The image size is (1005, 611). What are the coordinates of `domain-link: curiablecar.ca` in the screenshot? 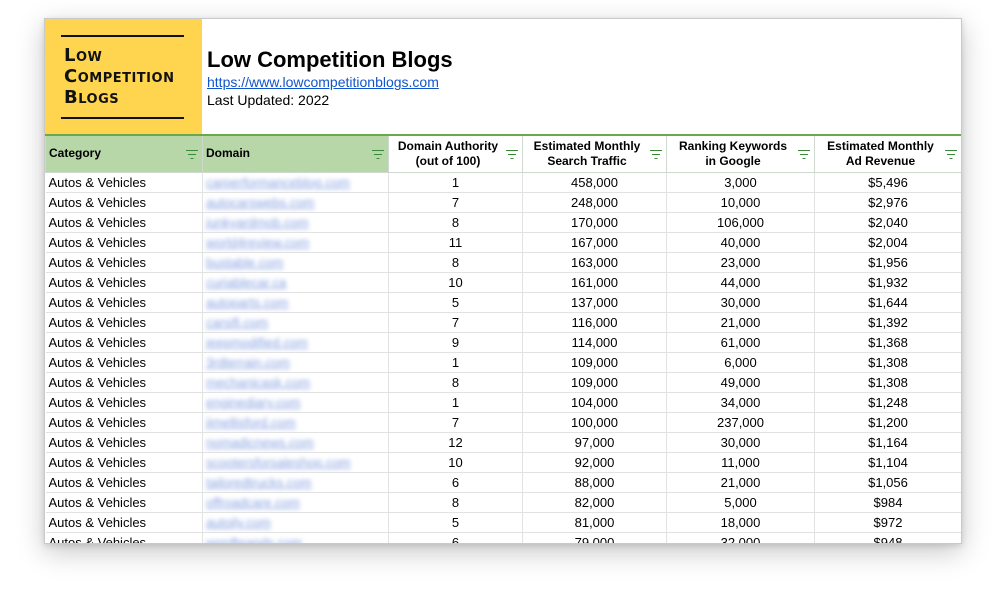 It's located at (246, 282).